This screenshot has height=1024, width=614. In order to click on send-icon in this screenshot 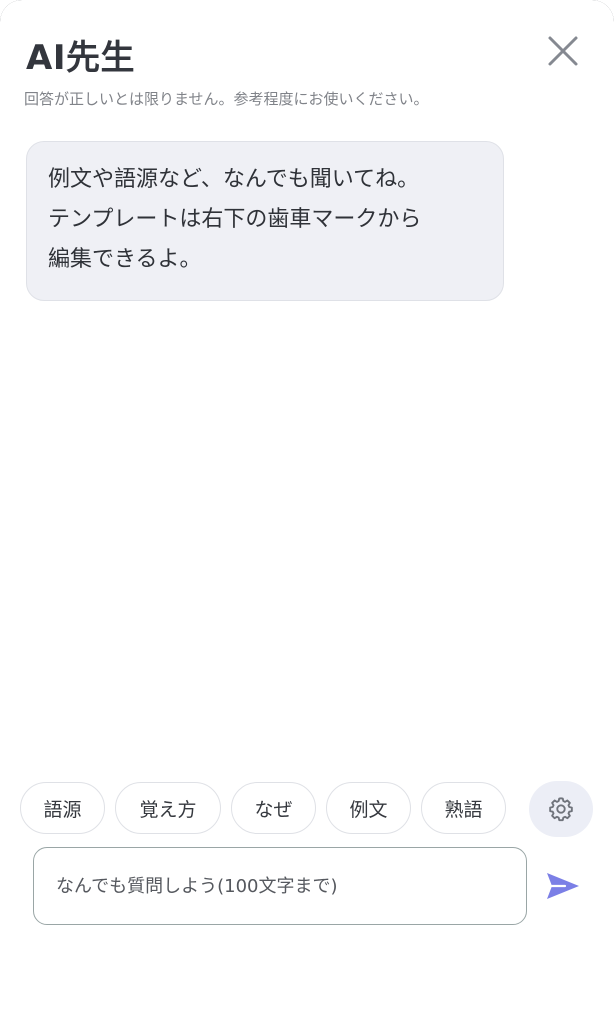, I will do `click(563, 886)`.